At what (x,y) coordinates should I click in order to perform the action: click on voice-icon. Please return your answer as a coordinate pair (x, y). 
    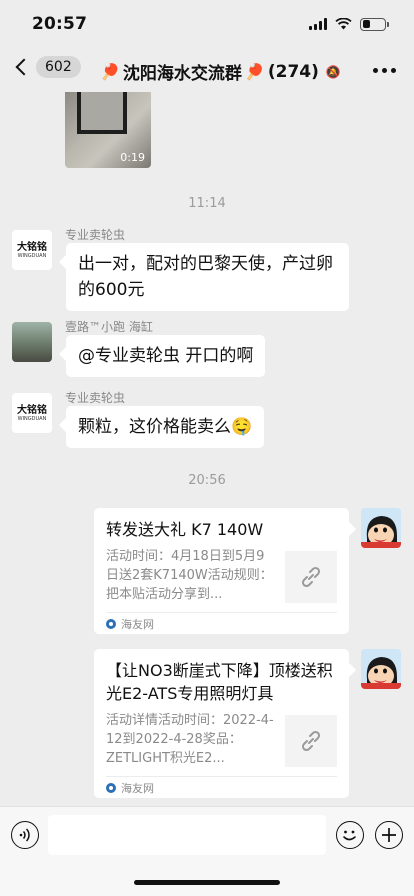
    Looking at the image, I should click on (24, 835).